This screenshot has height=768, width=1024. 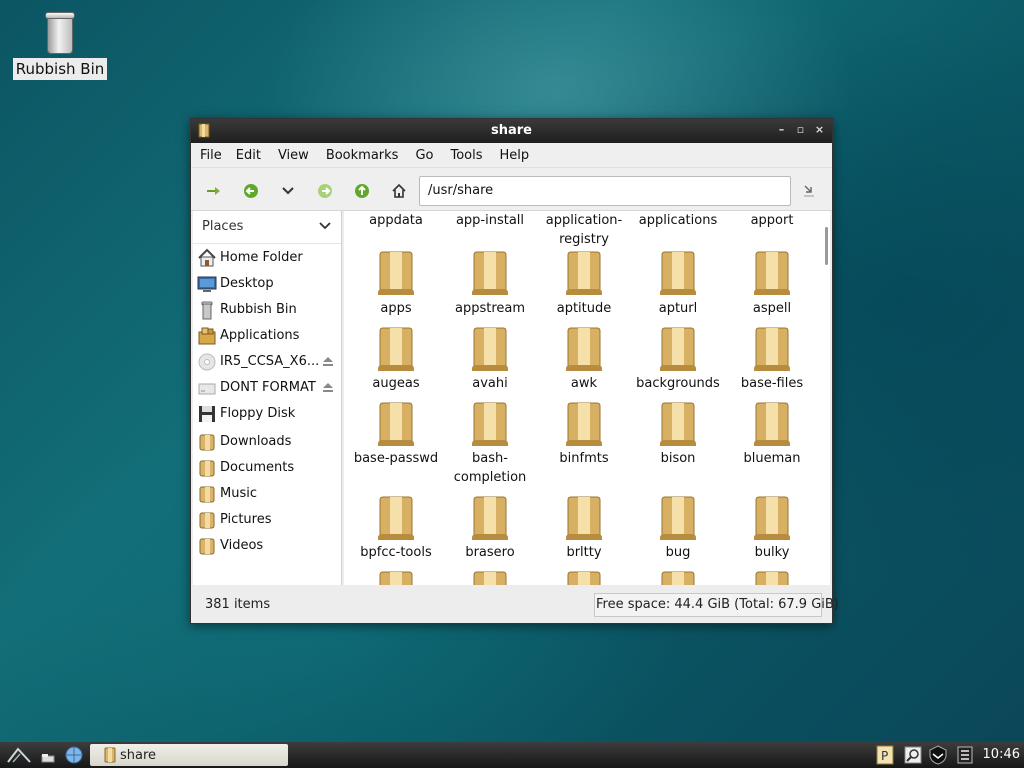 What do you see at coordinates (138, 755) in the screenshot?
I see `task-button-label: share` at bounding box center [138, 755].